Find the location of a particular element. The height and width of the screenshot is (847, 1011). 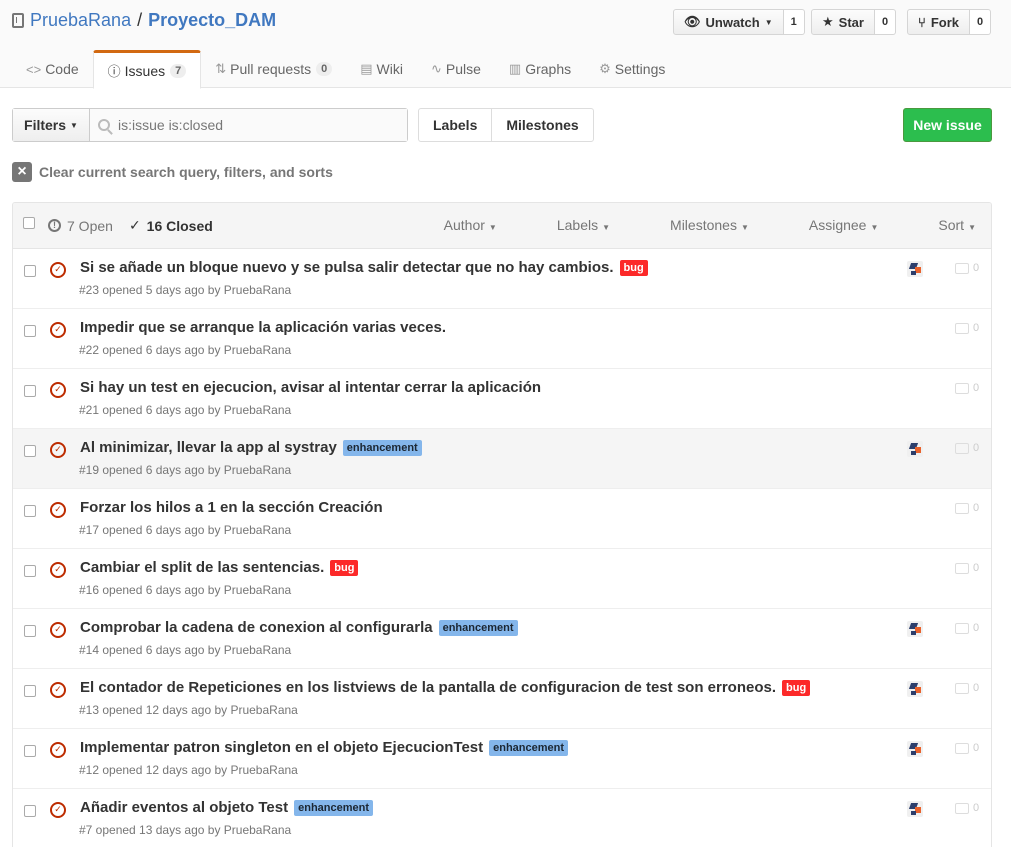

issue-opened-icon: ⓘ is located at coordinates (114, 71).